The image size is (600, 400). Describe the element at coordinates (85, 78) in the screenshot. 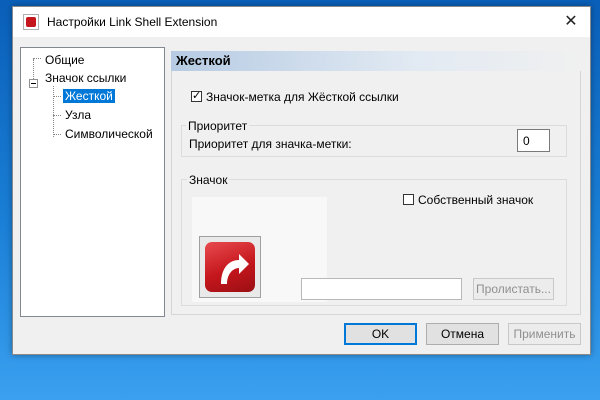

I see `tree-item-link-icon: Значок ссылки` at that location.